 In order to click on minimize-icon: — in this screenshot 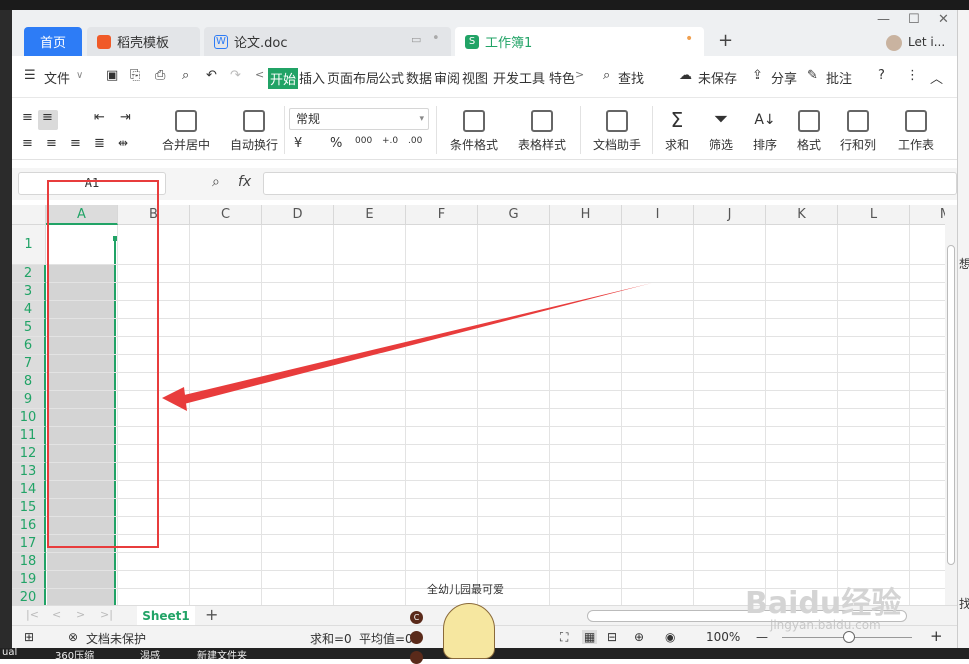, I will do `click(883, 19)`.